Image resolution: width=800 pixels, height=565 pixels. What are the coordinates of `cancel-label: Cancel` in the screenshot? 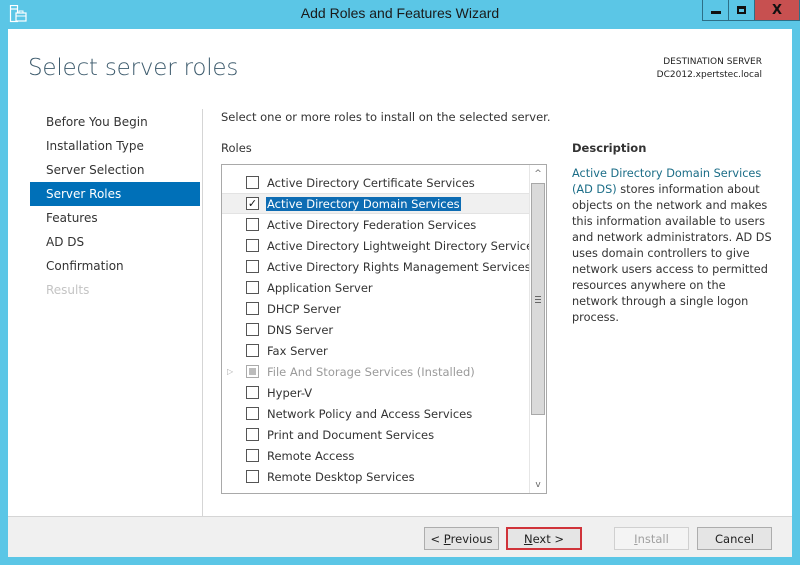 It's located at (734, 538).